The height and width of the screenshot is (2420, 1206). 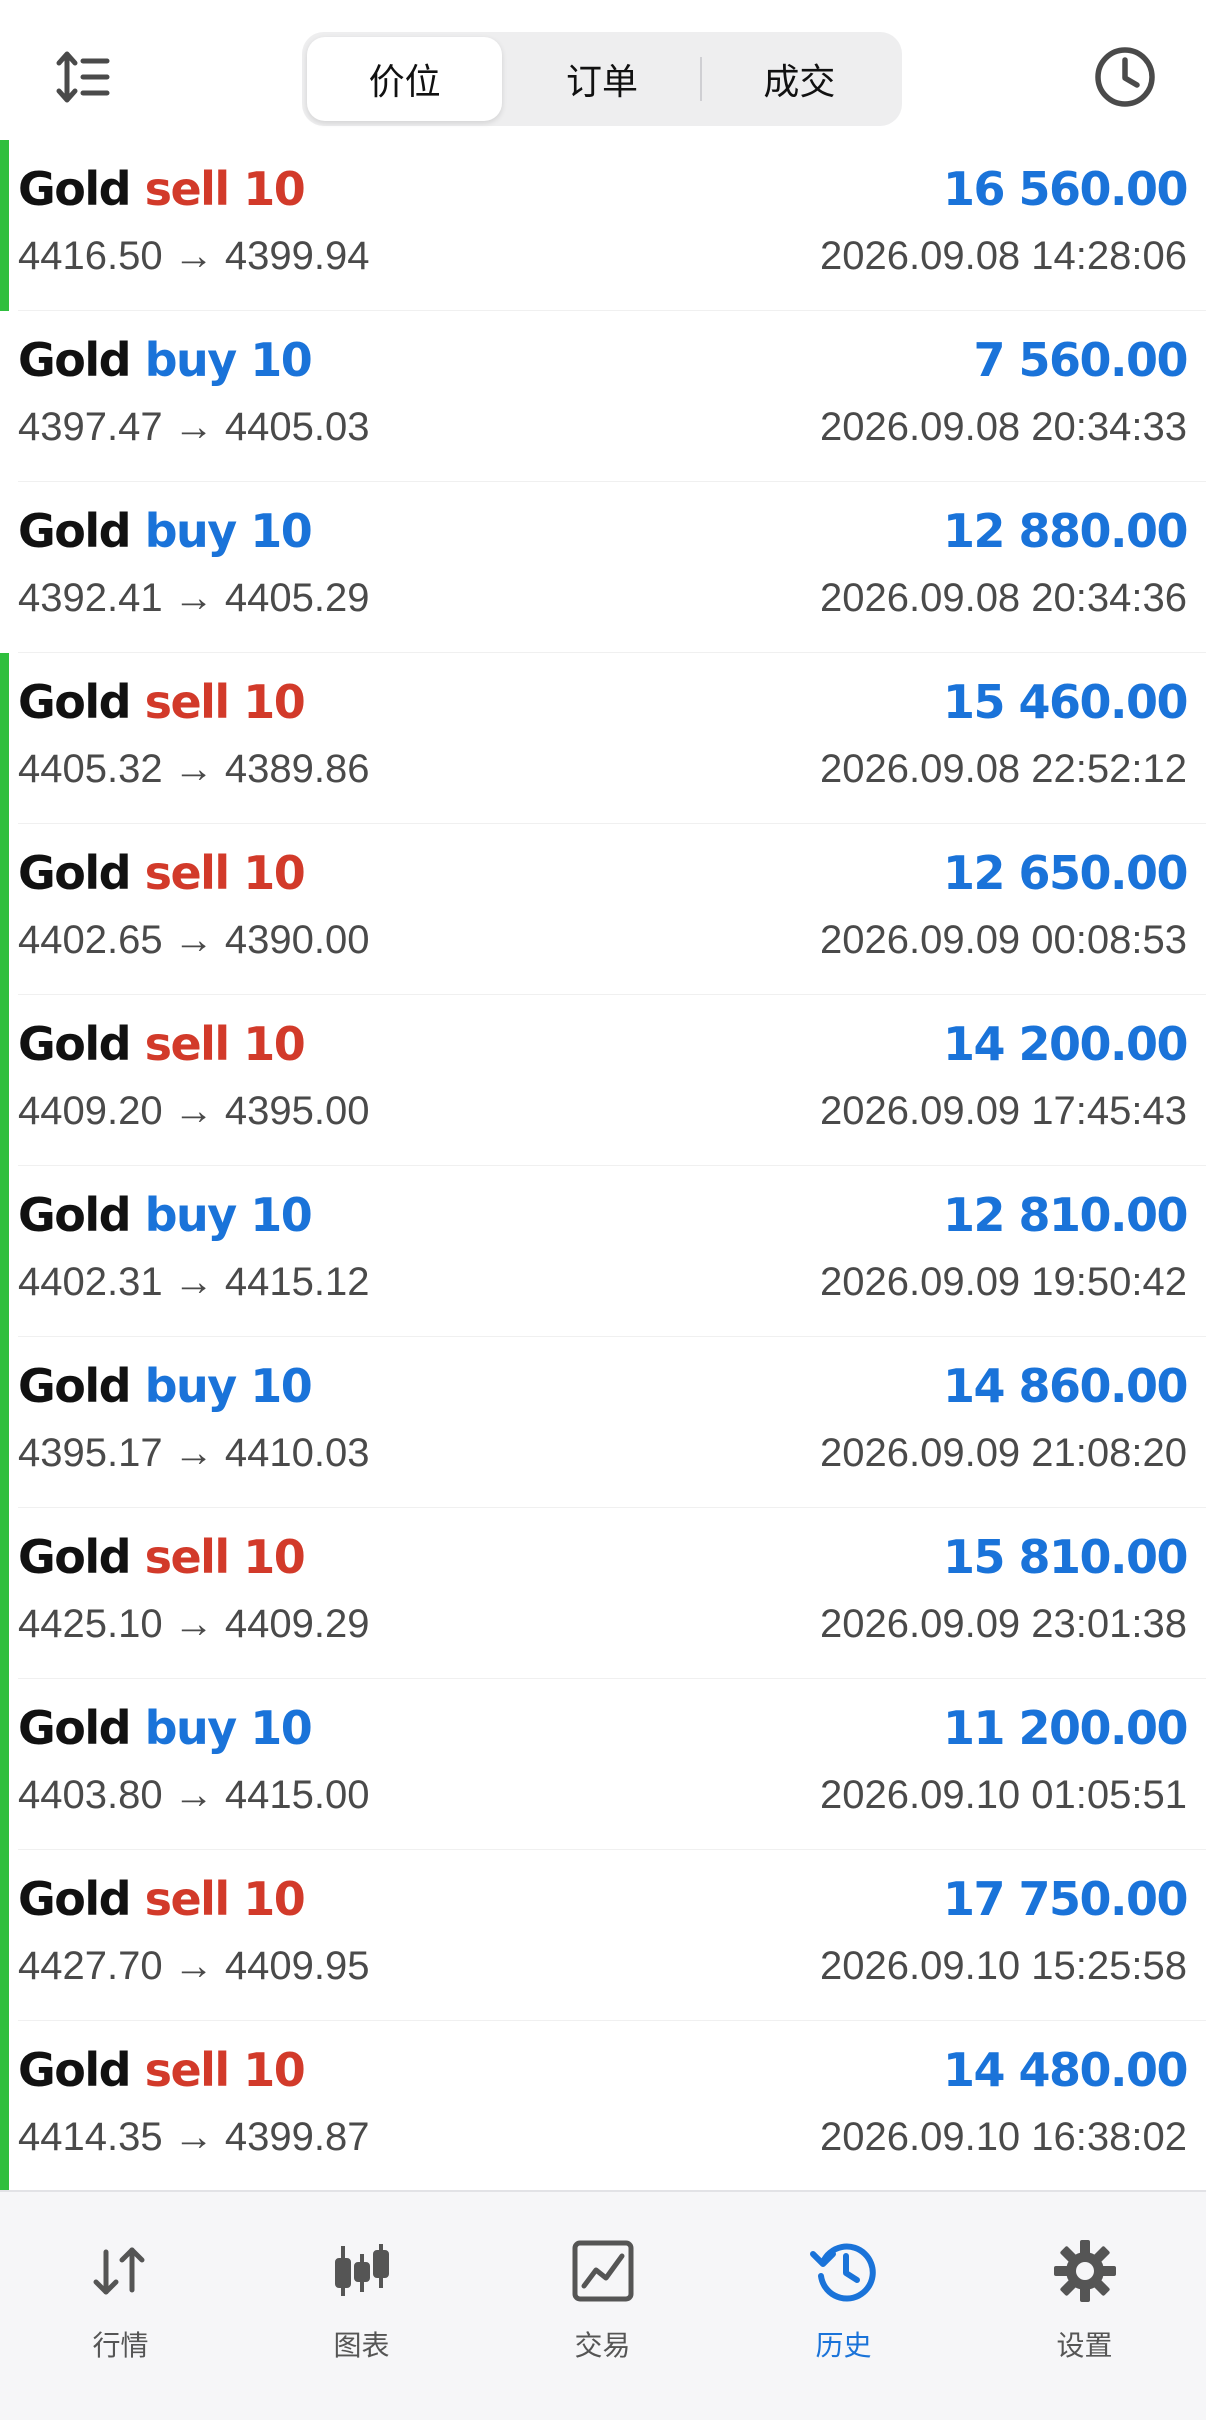 I want to click on deal-time: 2026.09.08 20:34:33, so click(x=1003, y=427).